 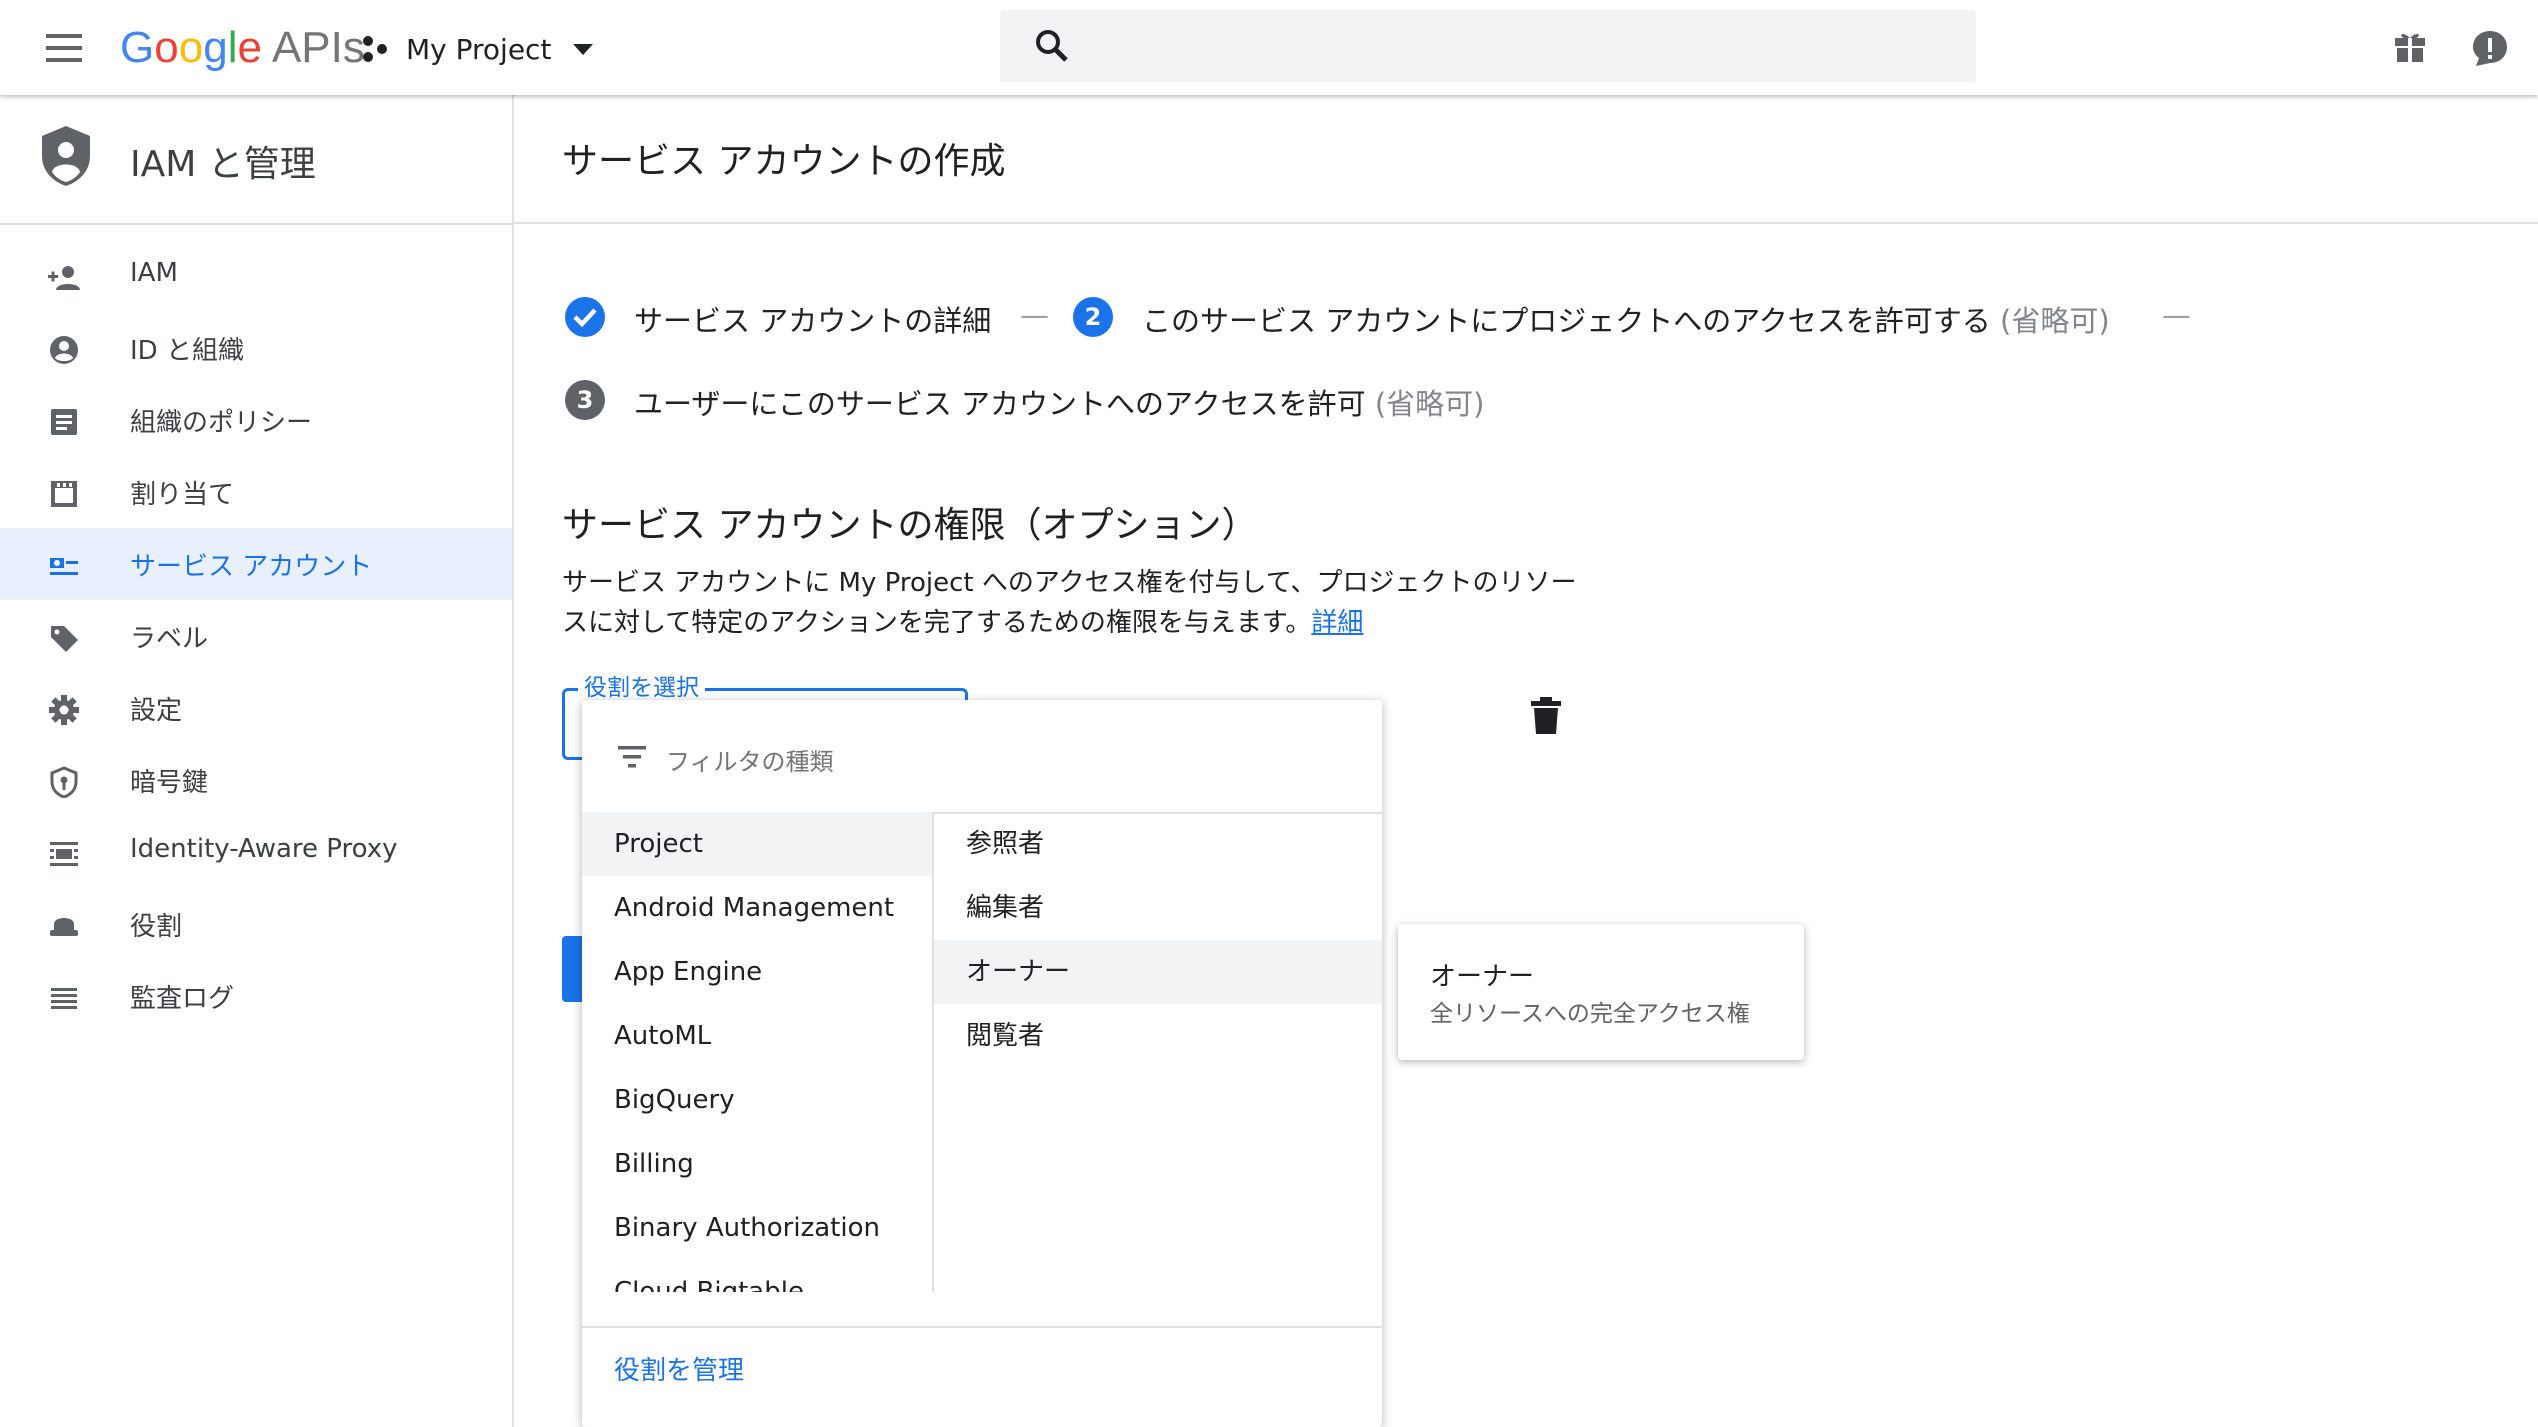 I want to click on sidebar-item-identity-aware-proxy: Identity-Aware Proxy, so click(x=256, y=852).